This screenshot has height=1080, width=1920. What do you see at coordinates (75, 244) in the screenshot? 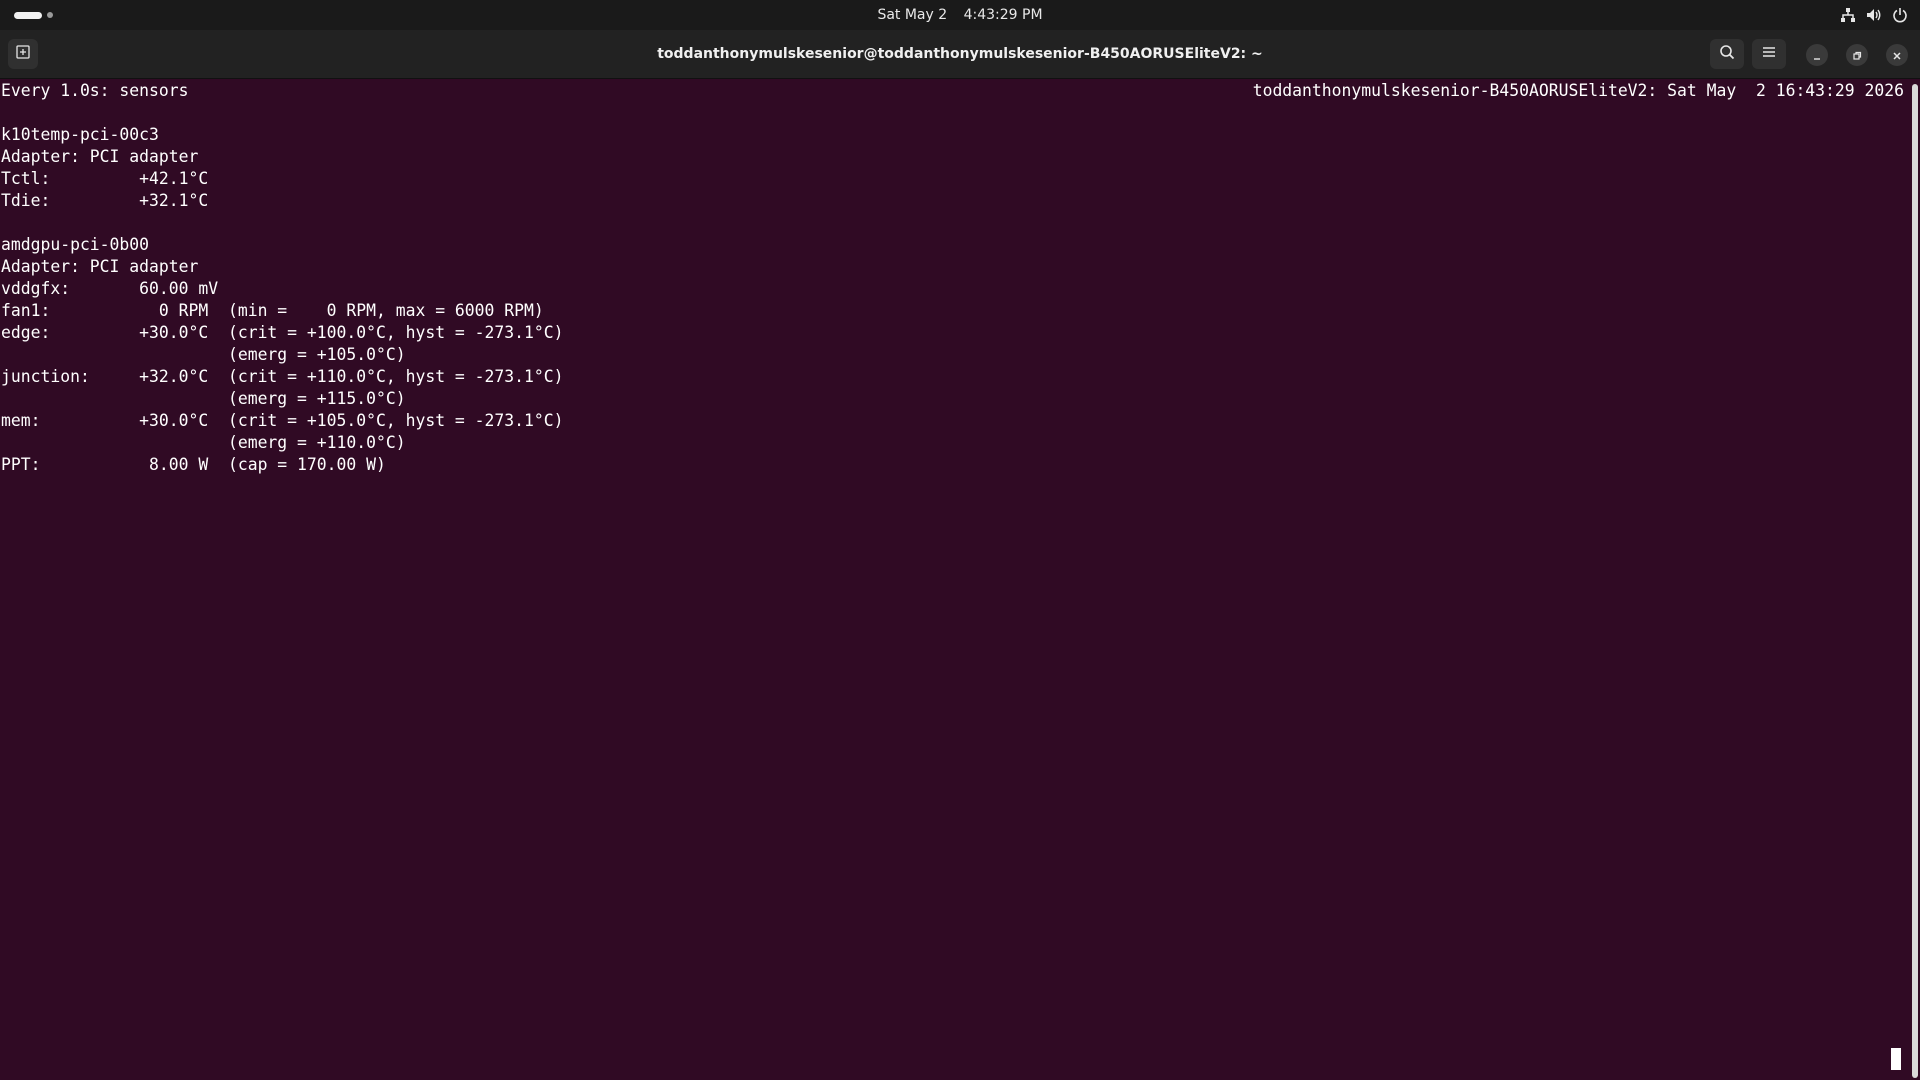
I see `terminal-line: amdgpu-pci-0b00` at bounding box center [75, 244].